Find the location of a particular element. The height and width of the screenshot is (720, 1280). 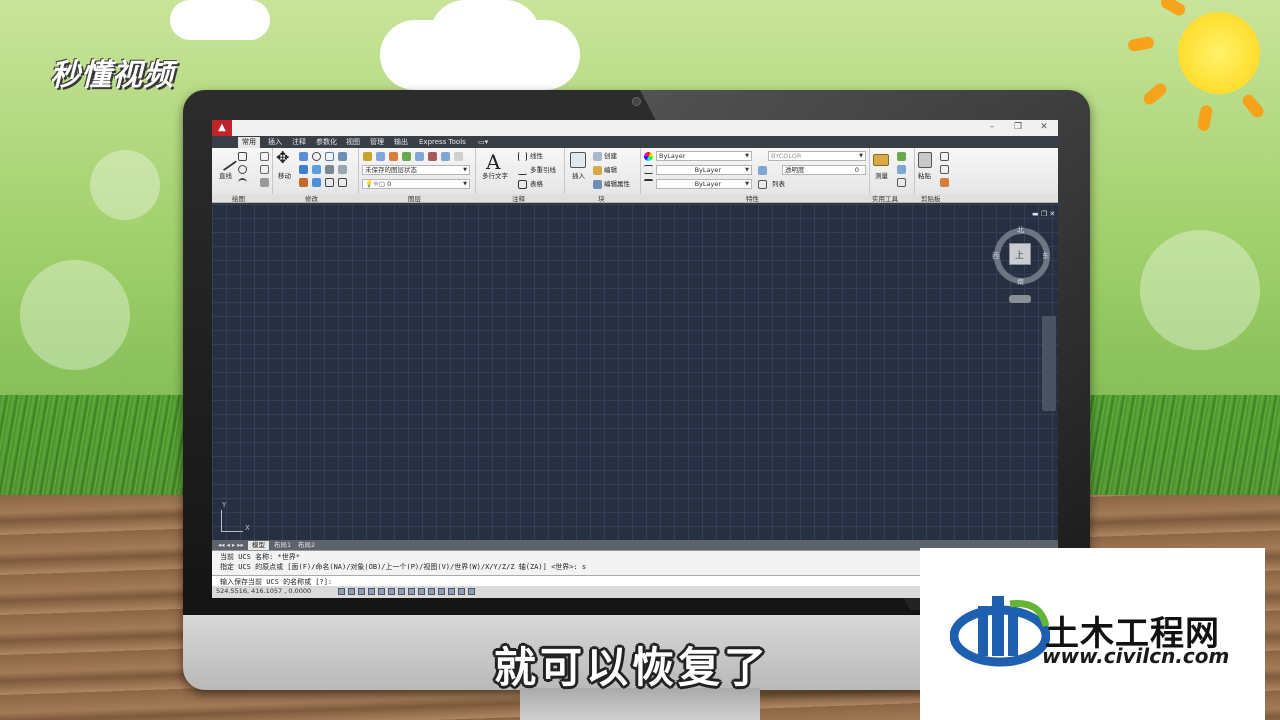

color-dropdown: ByLayer ▼ is located at coordinates (704, 156).